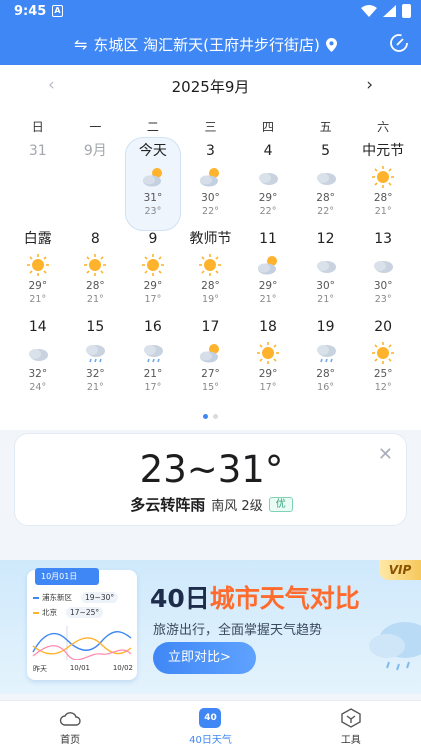  What do you see at coordinates (153, 239) in the screenshot?
I see `day-label: 9` at bounding box center [153, 239].